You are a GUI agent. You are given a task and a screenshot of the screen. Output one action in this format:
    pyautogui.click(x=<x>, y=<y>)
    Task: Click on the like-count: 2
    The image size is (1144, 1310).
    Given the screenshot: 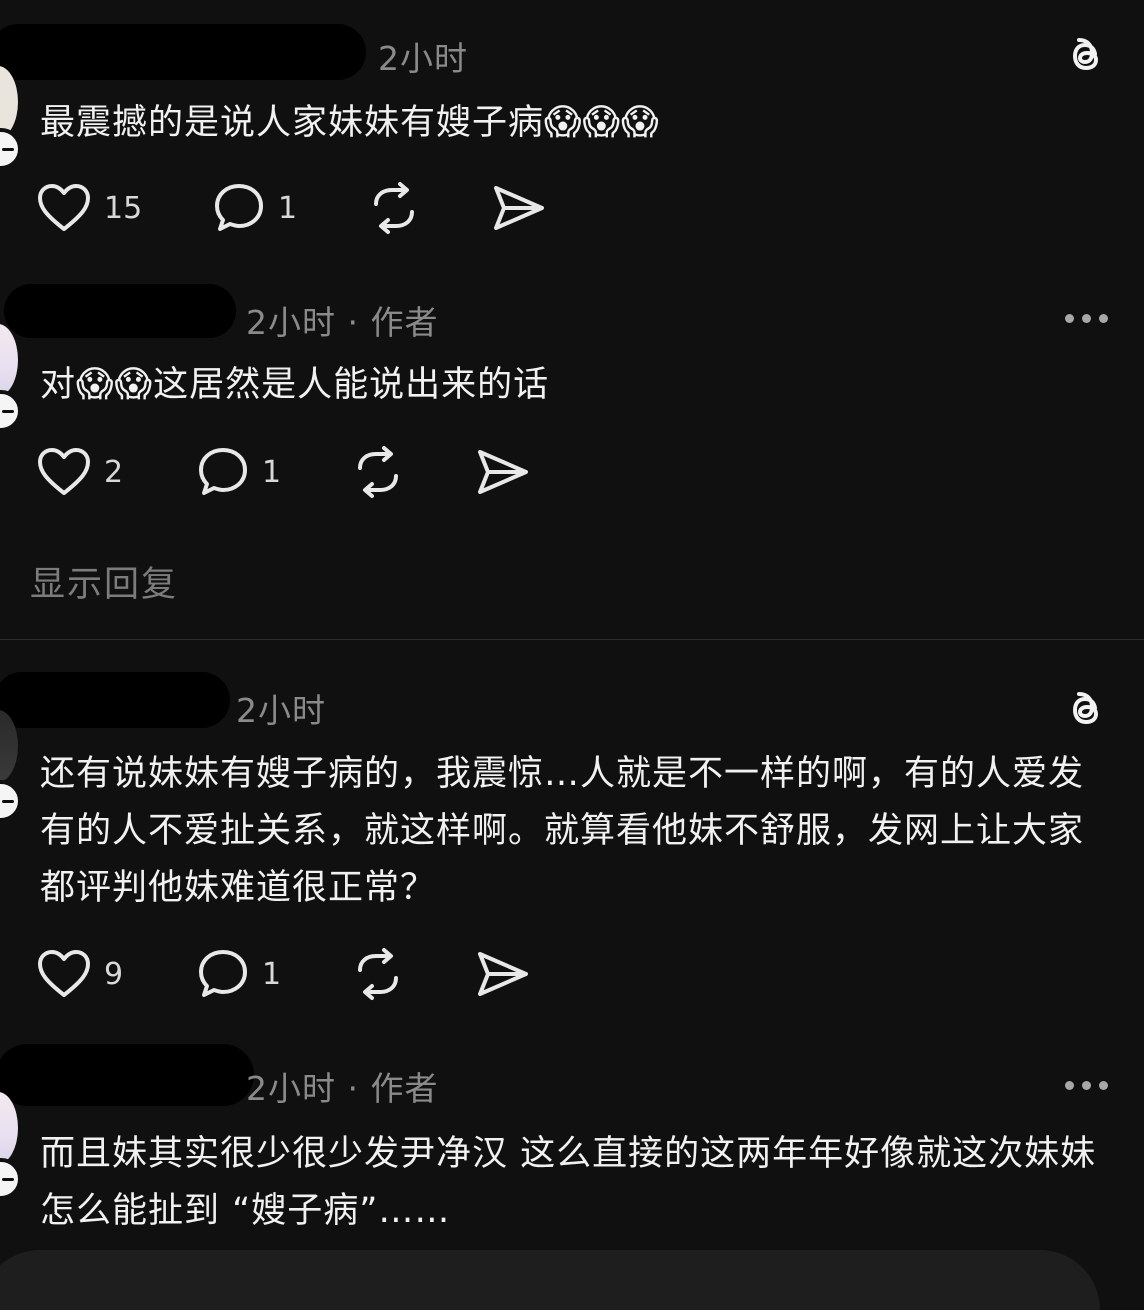 What is the action you would take?
    pyautogui.click(x=114, y=472)
    